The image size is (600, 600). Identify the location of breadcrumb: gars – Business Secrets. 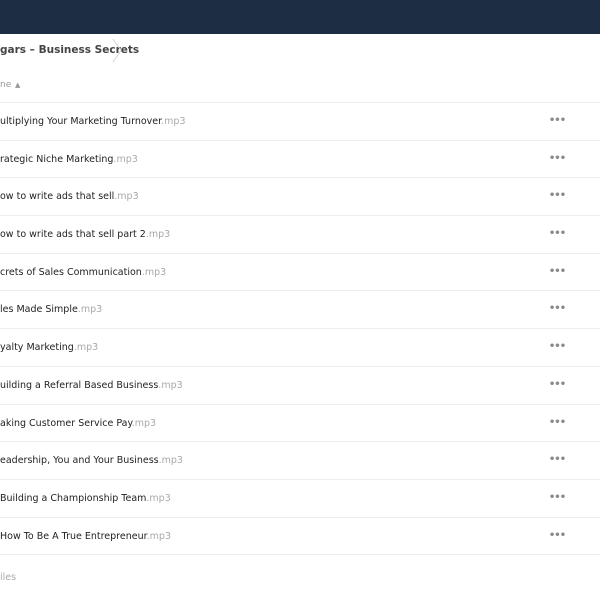
(300, 50).